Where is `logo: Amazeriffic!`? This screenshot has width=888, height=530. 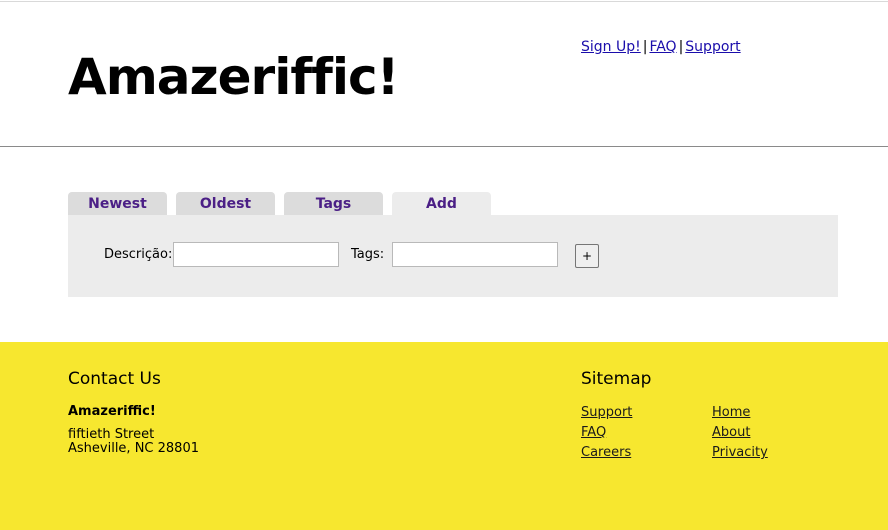 logo: Amazeriffic! is located at coordinates (233, 77).